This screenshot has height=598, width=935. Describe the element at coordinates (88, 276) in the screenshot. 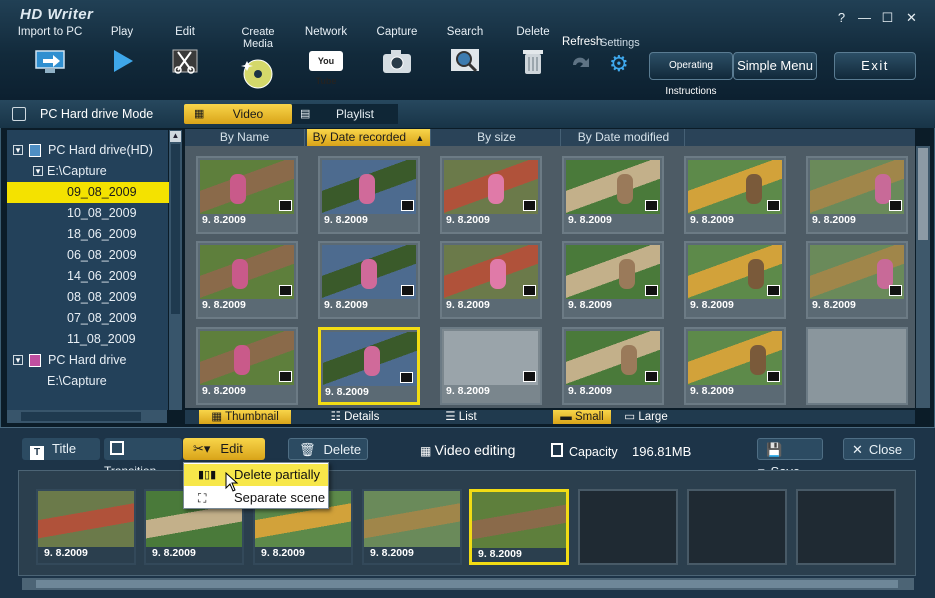

I see `tree-date-folder: 14_06_2009` at that location.